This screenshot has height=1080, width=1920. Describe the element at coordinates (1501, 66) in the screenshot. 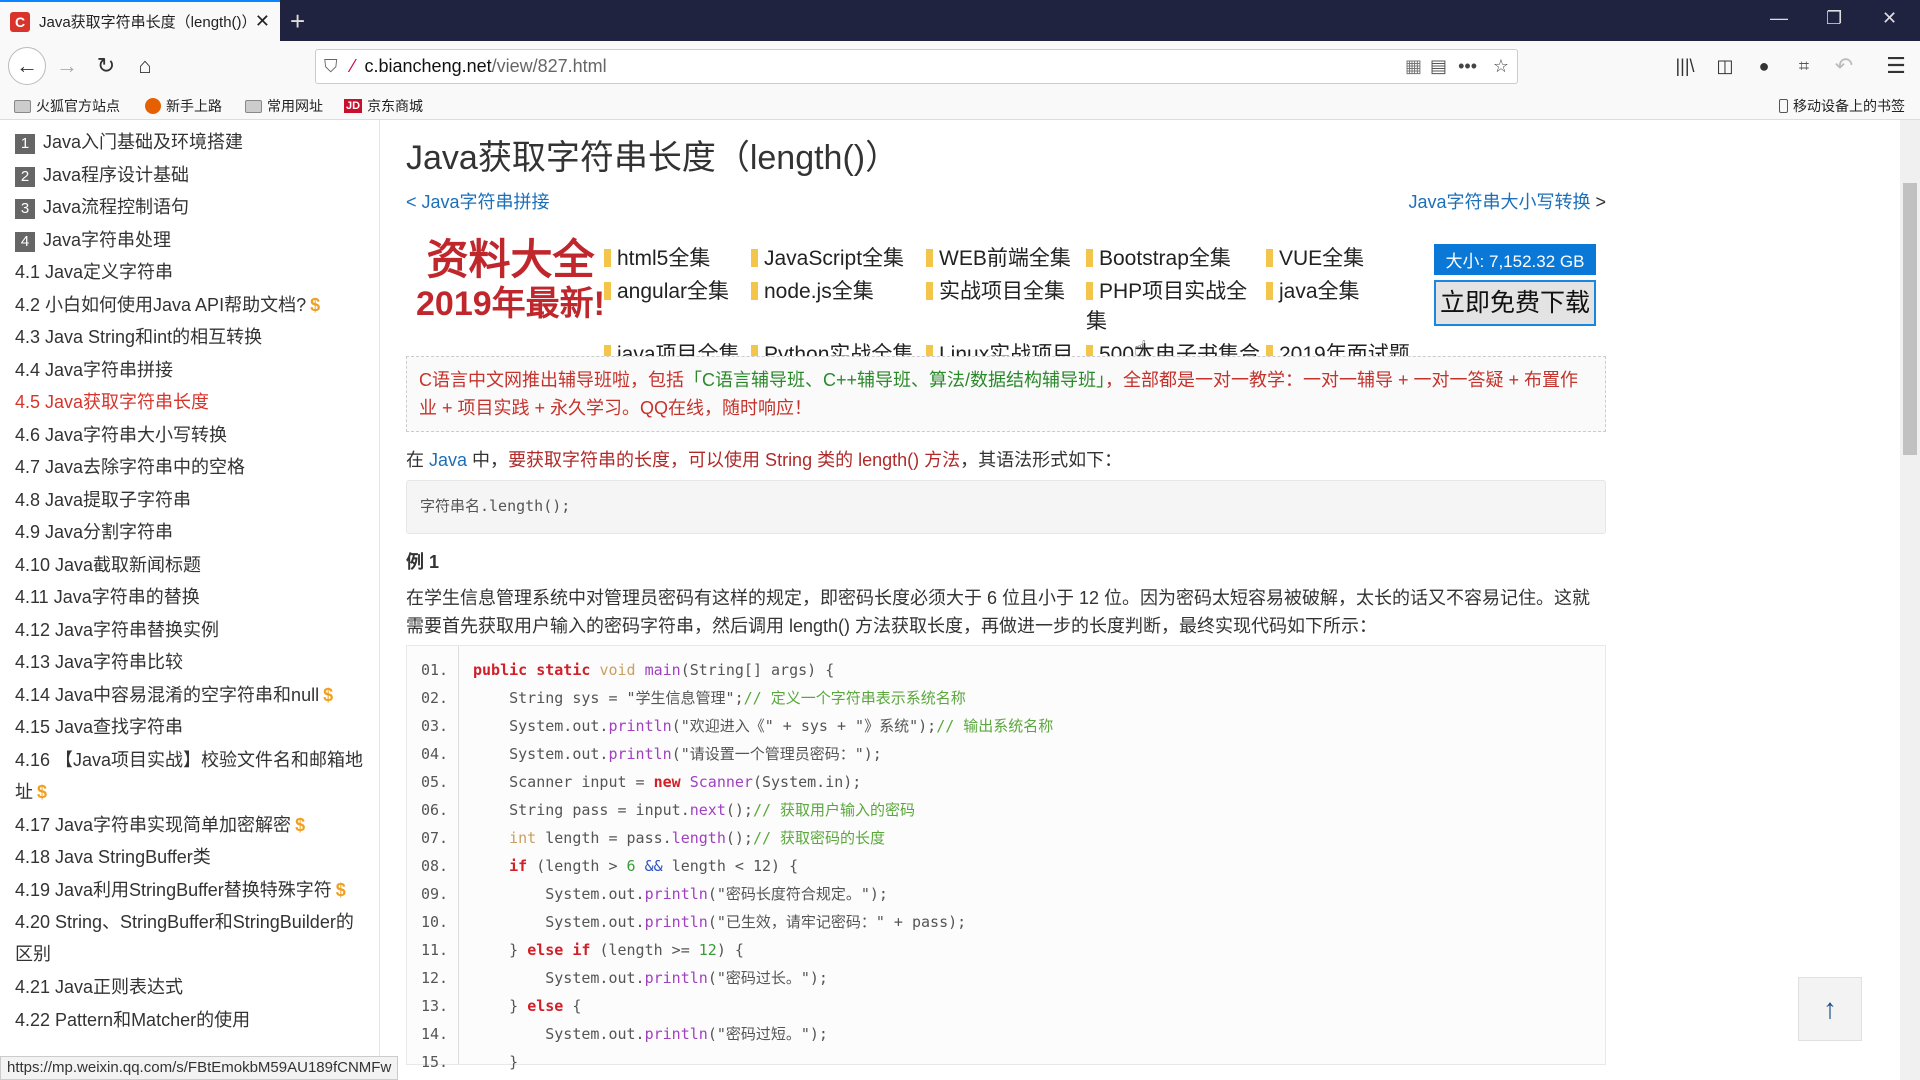

I see `bookmark-star-icon: ☆` at that location.